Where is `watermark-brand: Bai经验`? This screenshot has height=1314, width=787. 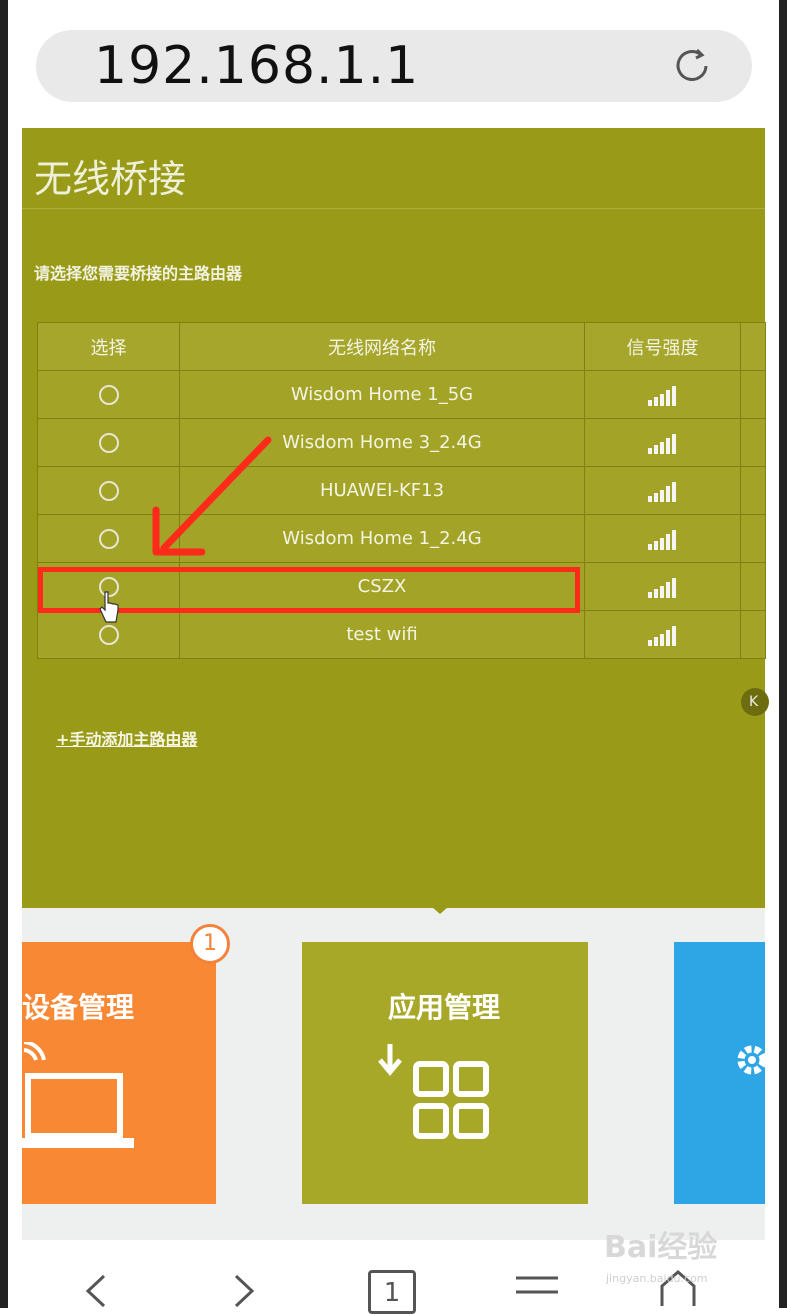
watermark-brand: Bai经验 is located at coordinates (661, 1247).